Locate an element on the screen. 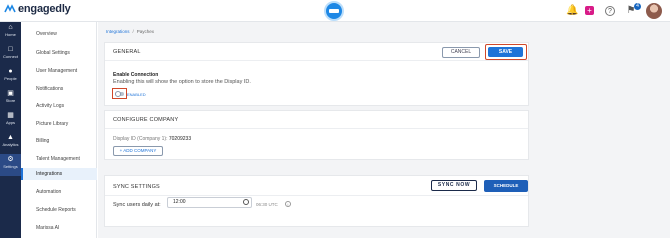  sync-now-button: SYNC NOW is located at coordinates (454, 185).